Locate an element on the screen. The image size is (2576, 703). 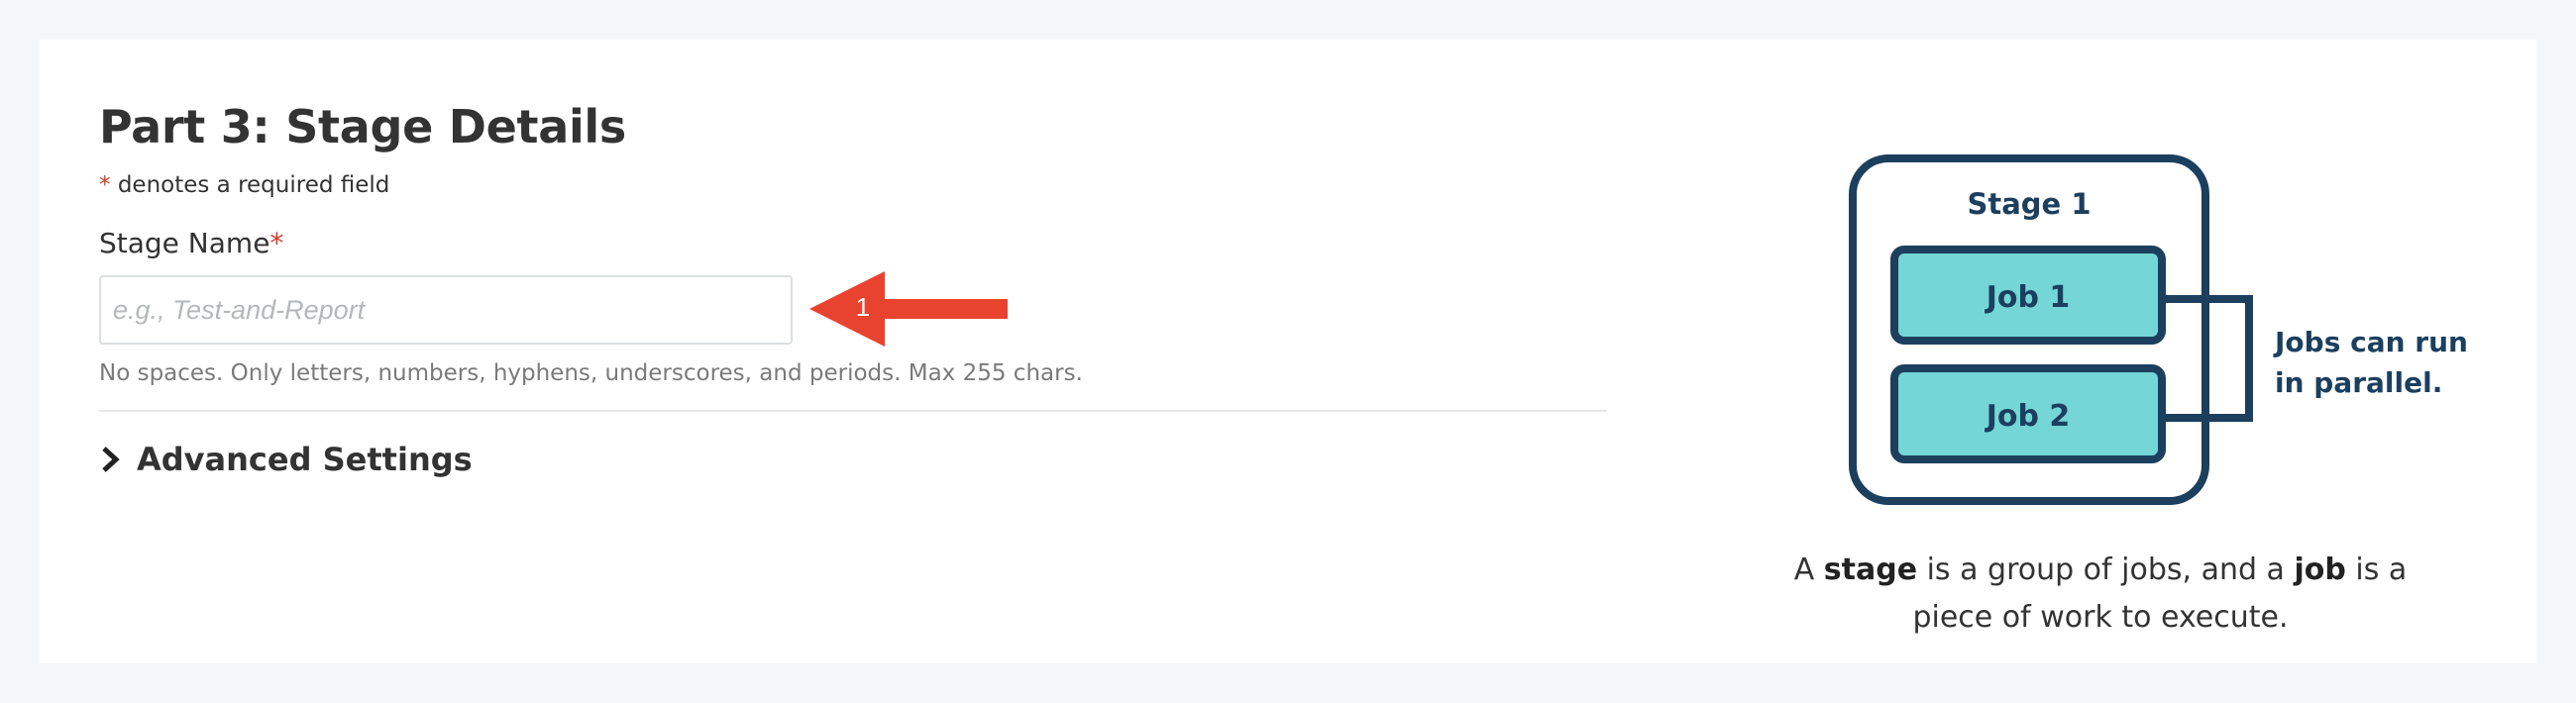
stage-name-input is located at coordinates (446, 310).